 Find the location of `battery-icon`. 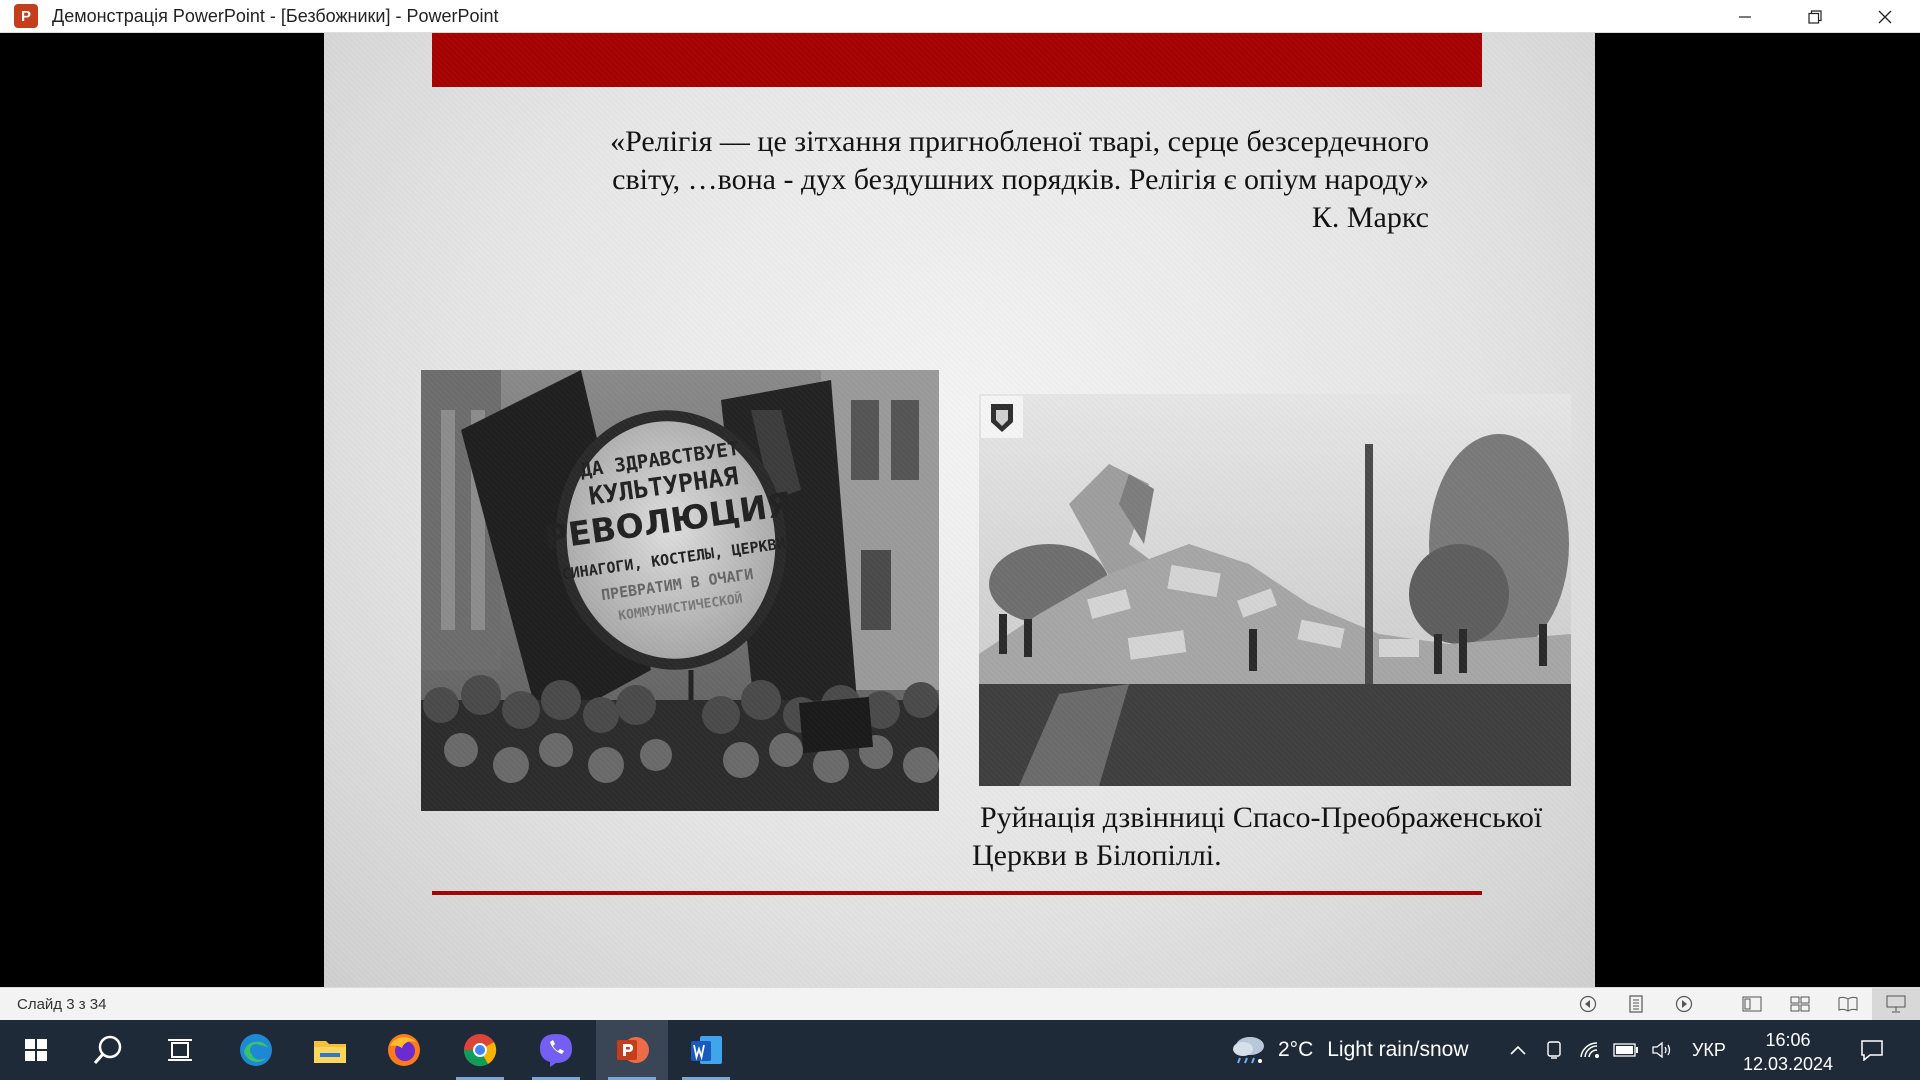

battery-icon is located at coordinates (1625, 1050).